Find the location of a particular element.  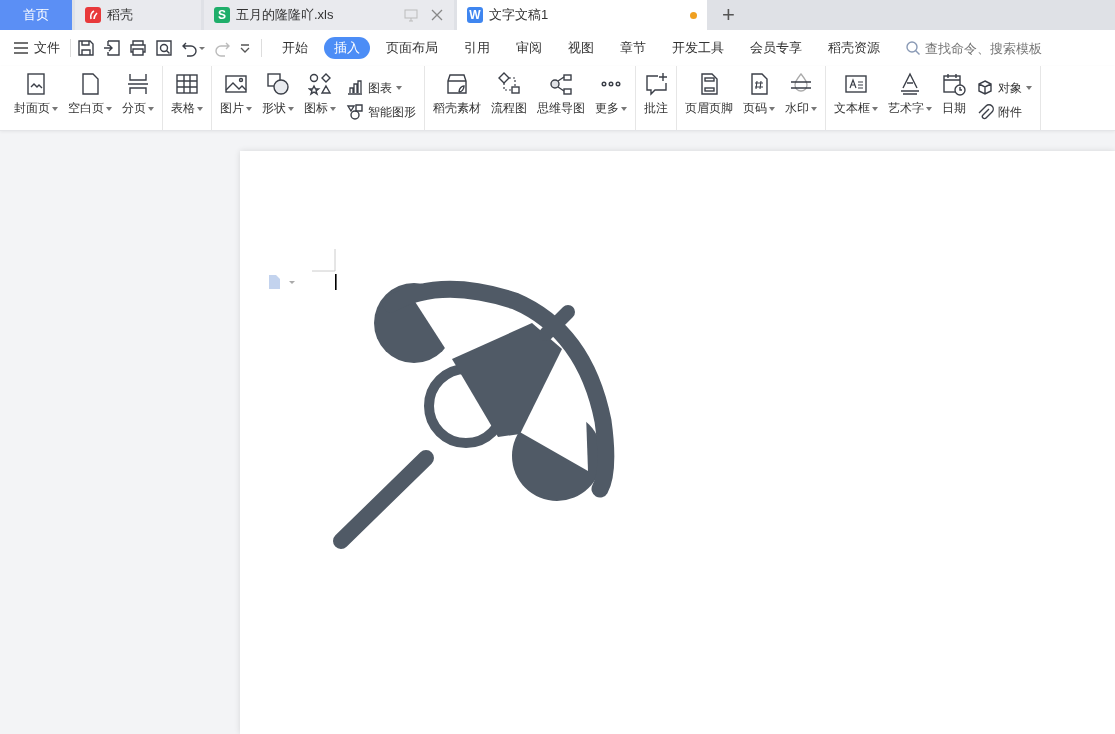

save-icon is located at coordinates (86, 48).